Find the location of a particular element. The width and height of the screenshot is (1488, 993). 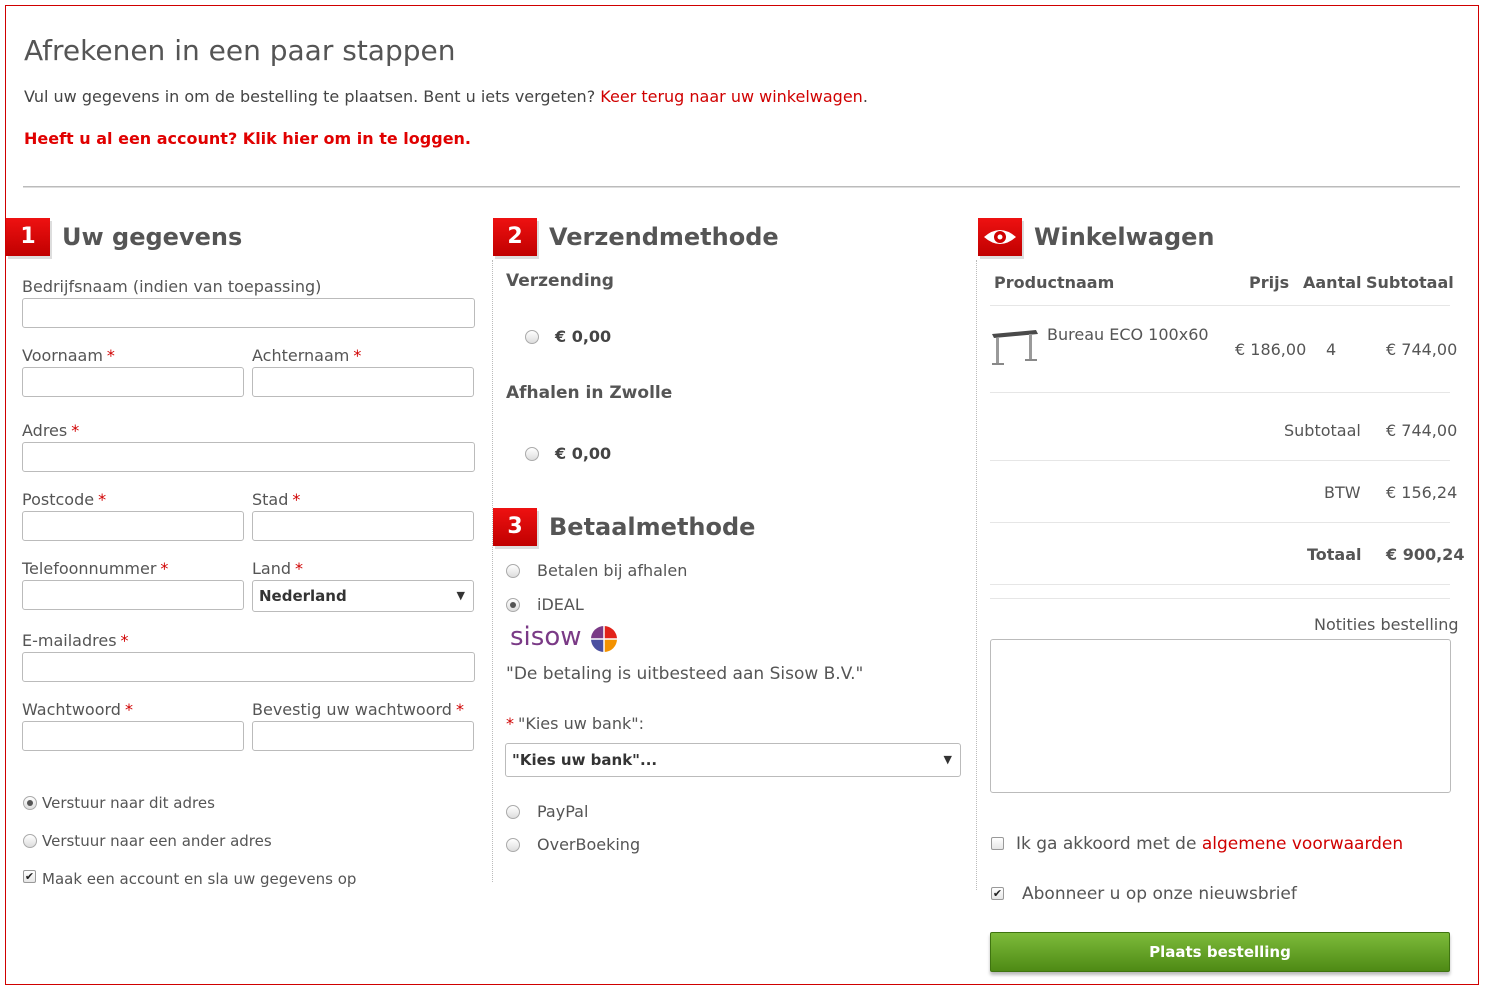

password-confirm-label: Bevestig uw wachtwoord * is located at coordinates (358, 709).